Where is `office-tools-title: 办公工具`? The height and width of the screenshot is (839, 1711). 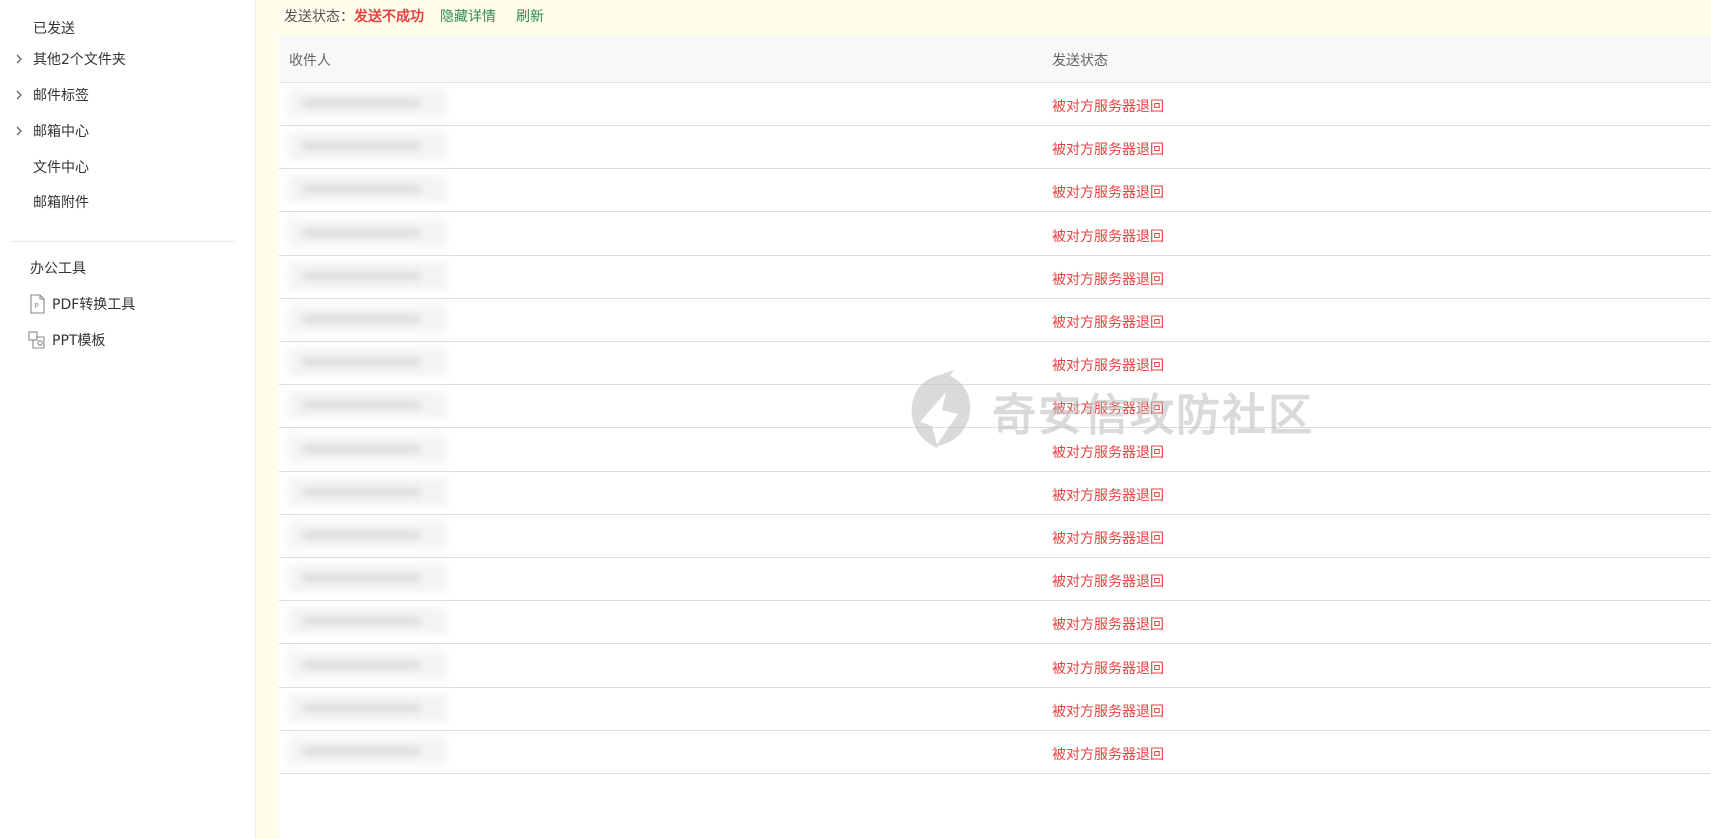 office-tools-title: 办公工具 is located at coordinates (58, 269).